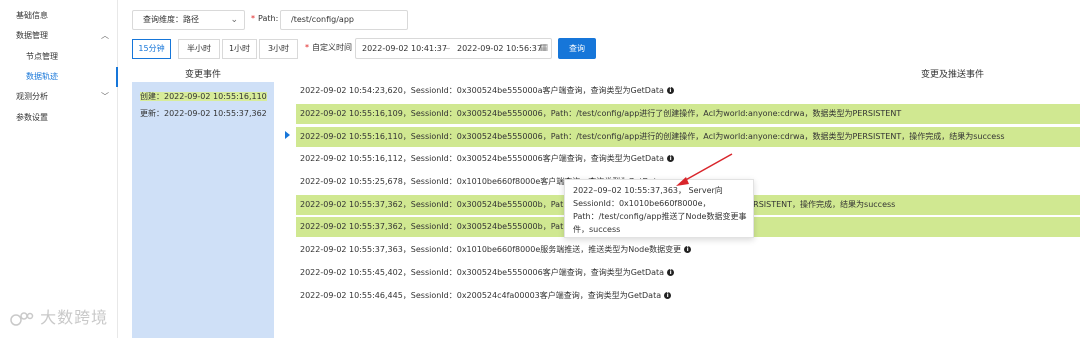 The height and width of the screenshot is (338, 1080). I want to click on tooltip-line: Path：/test/config/app推送了Node数据变更事, so click(660, 216).